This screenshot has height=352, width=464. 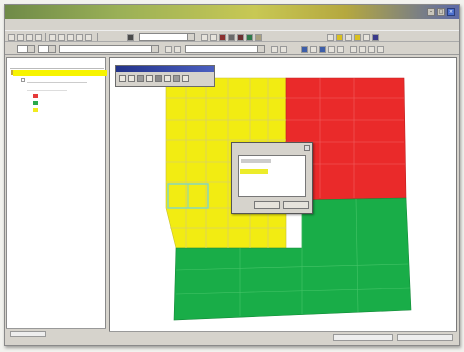 I want to click on measure-icon, so click(x=258, y=37).